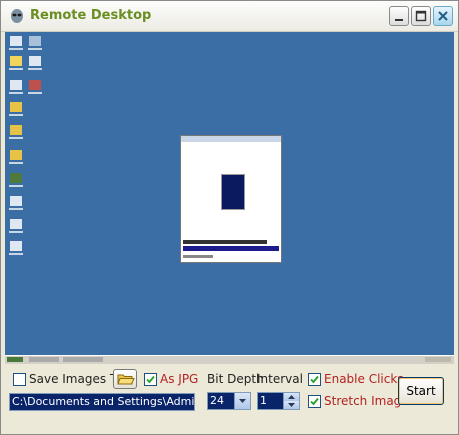  I want to click on save-images-label: Save Images To, so click(76, 379).